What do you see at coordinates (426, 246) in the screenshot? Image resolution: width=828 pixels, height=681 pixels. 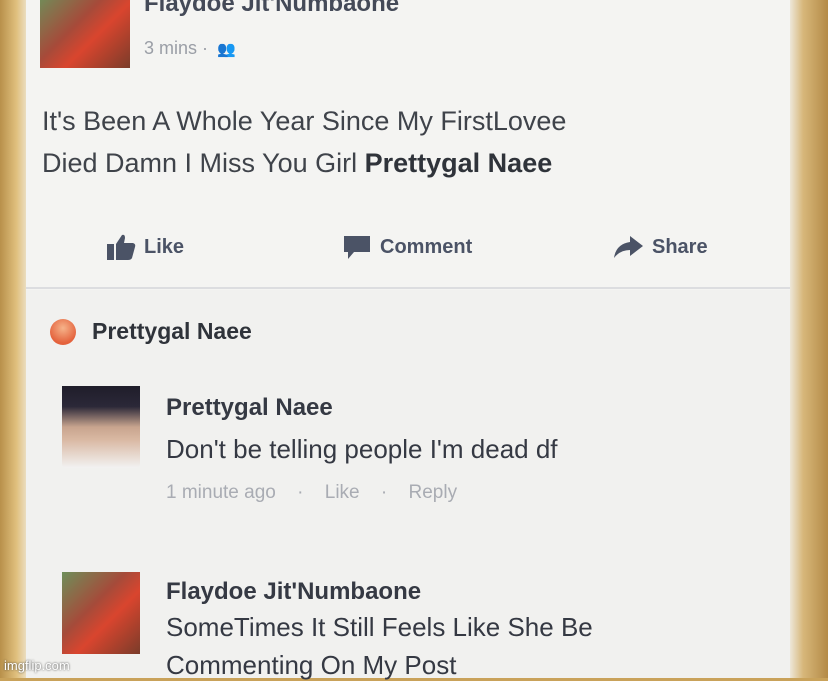 I see `comment-label: Comment` at bounding box center [426, 246].